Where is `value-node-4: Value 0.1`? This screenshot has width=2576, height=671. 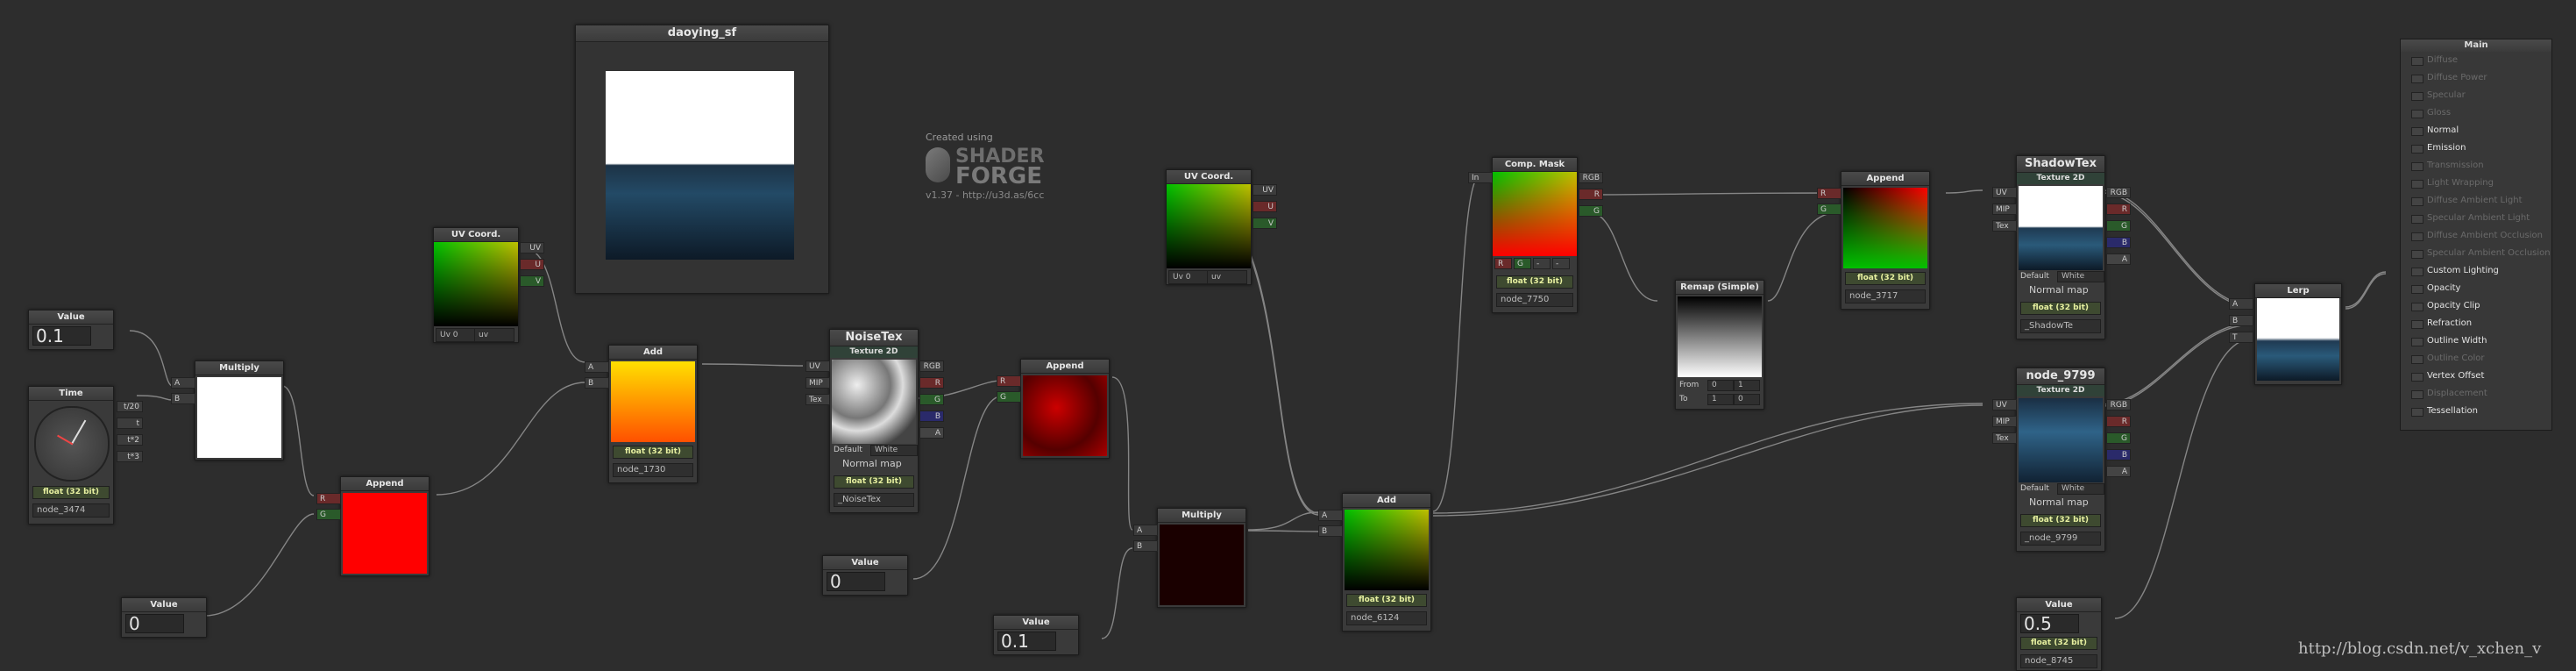
value-node-4: Value 0.1 is located at coordinates (1036, 635).